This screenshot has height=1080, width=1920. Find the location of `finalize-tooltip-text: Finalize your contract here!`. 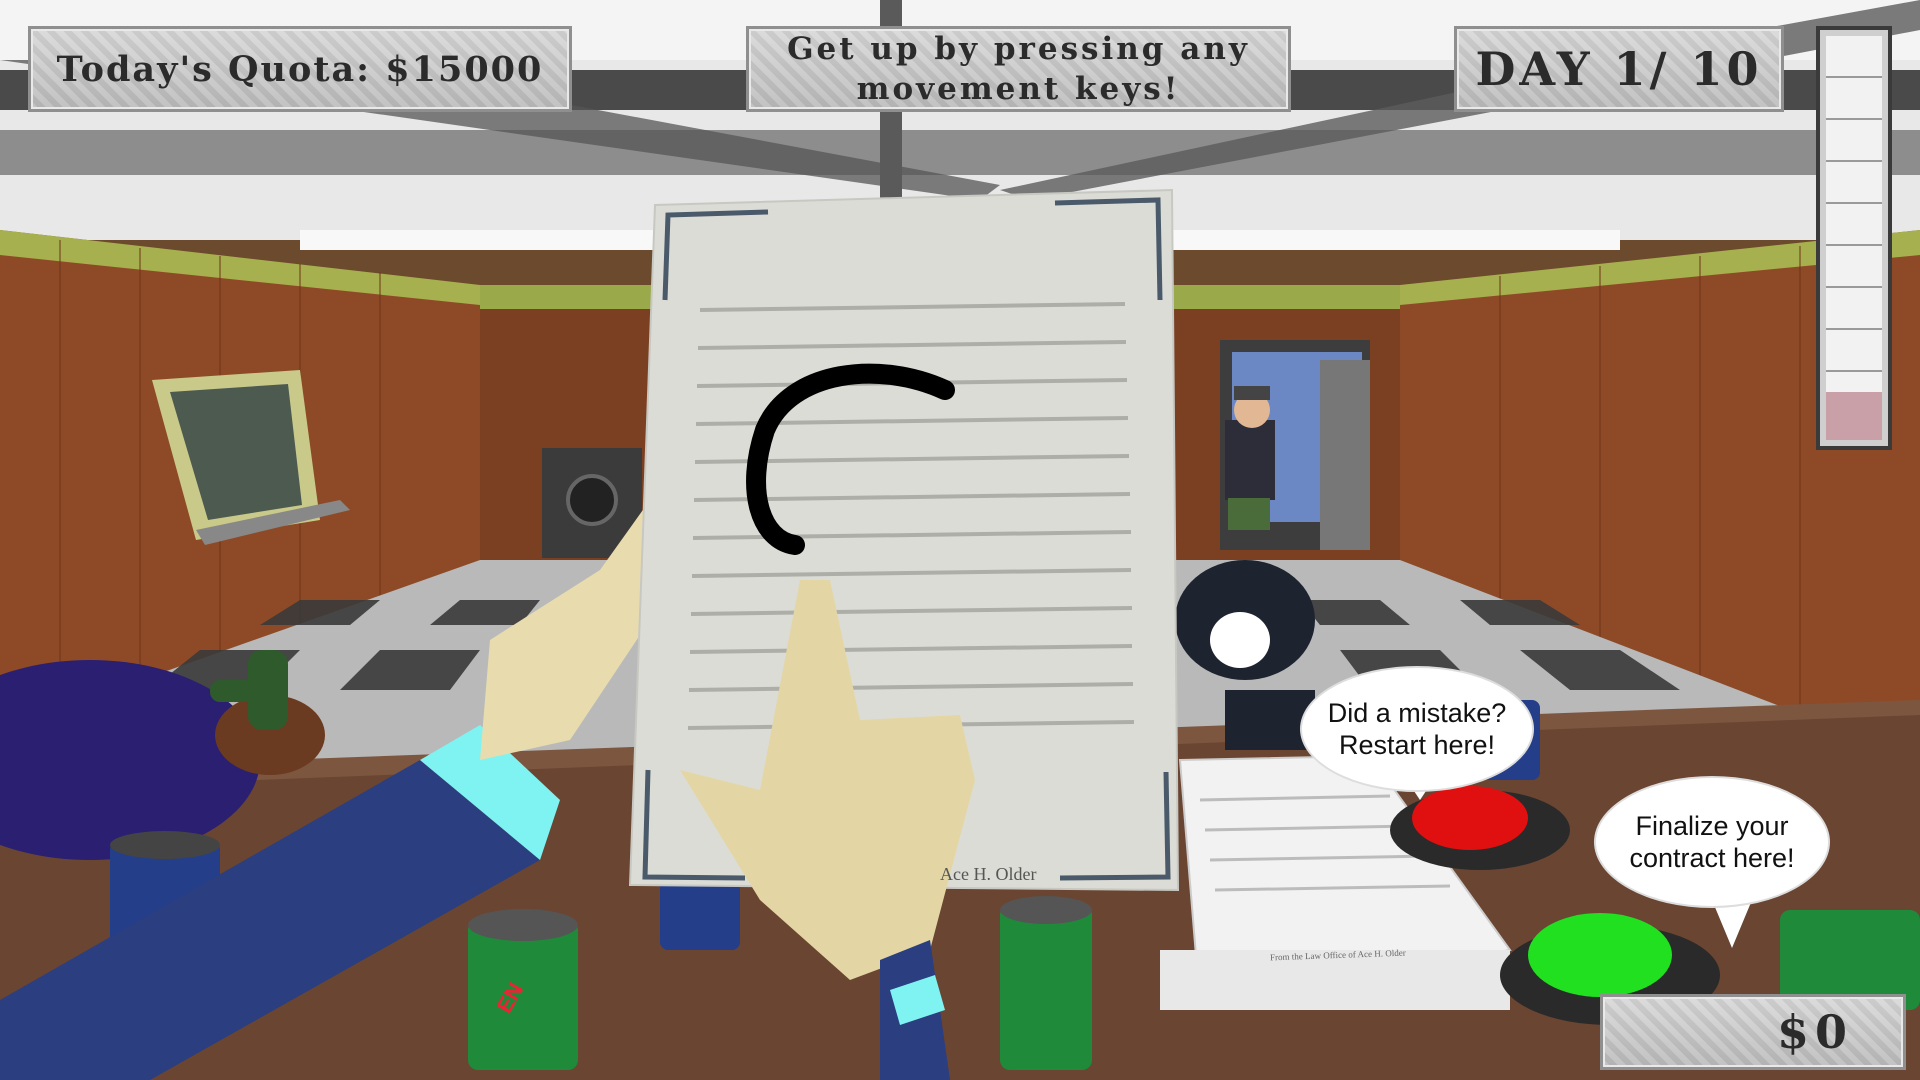

finalize-tooltip-text: Finalize your contract here! is located at coordinates (1712, 842).